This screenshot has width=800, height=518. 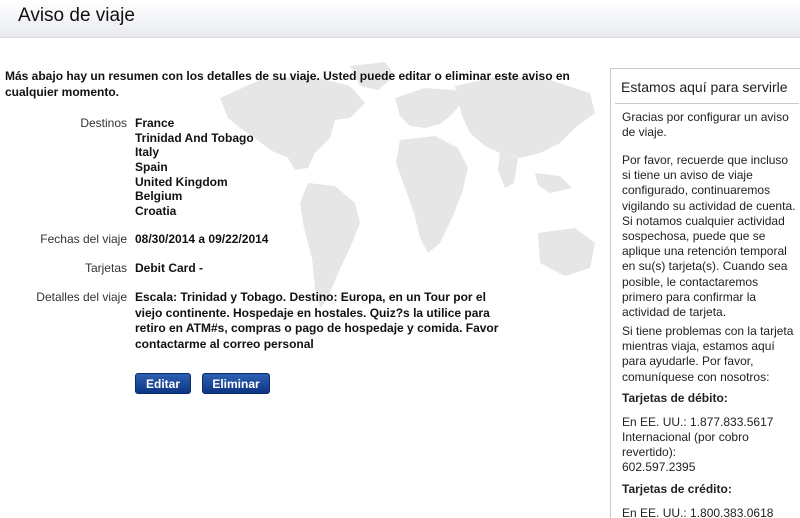 What do you see at coordinates (707, 103) in the screenshot?
I see `sidebar-divider` at bounding box center [707, 103].